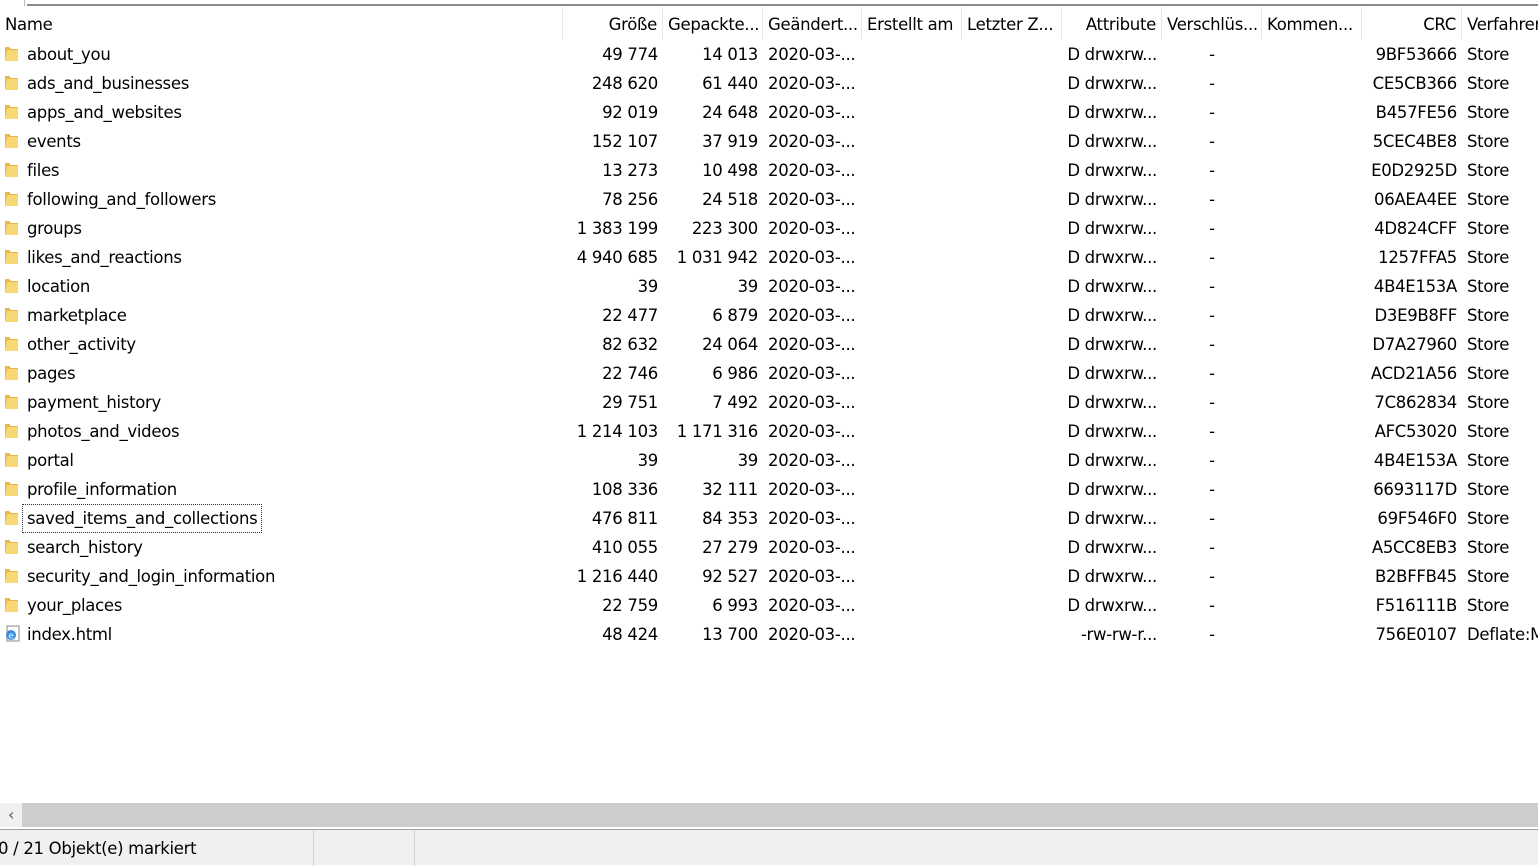 Image resolution: width=1538 pixels, height=868 pixels. I want to click on cell-crc: 06AEA4EE, so click(1412, 199).